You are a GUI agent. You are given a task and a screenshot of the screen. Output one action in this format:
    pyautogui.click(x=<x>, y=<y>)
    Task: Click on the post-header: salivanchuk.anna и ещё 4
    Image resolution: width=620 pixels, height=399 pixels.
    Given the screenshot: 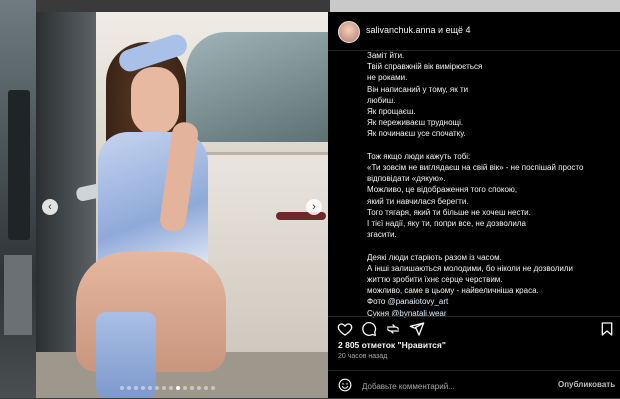 What is the action you would take?
    pyautogui.click(x=474, y=31)
    